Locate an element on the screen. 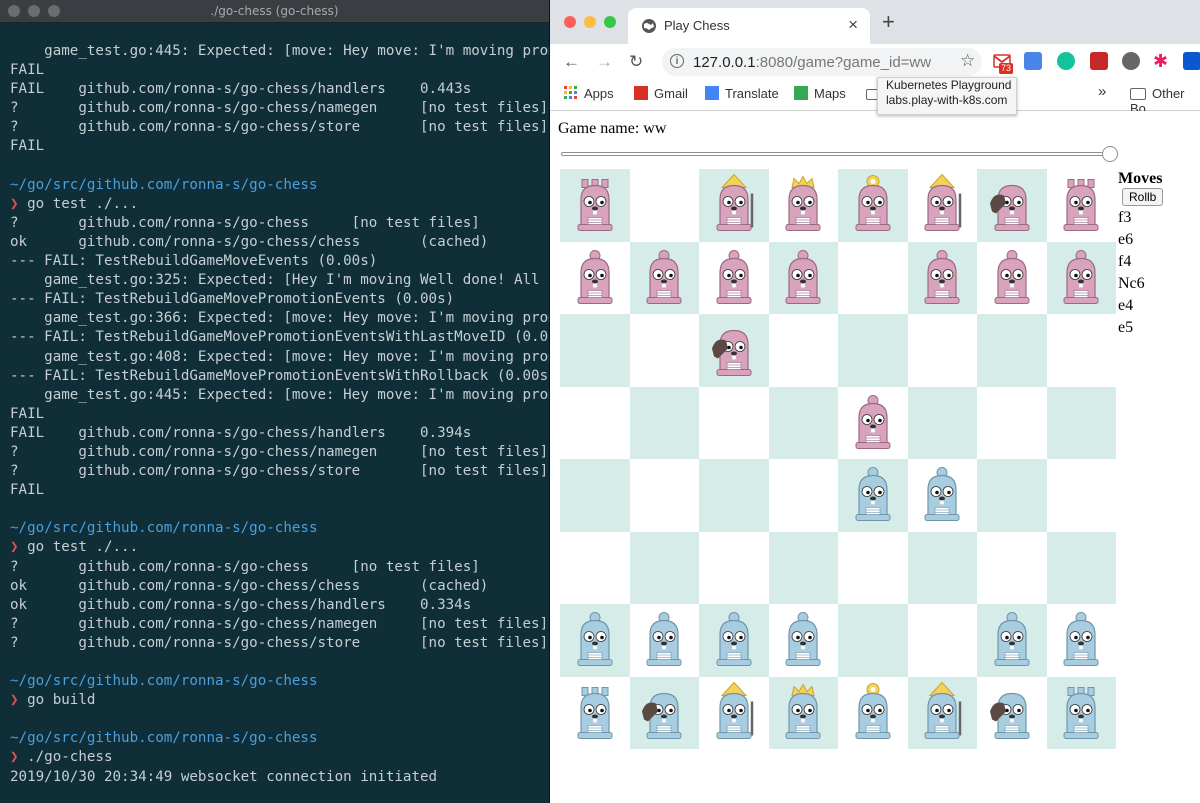 Image resolution: width=1200 pixels, height=803 pixels. bookmarks-overflow-button: » is located at coordinates (1102, 91).